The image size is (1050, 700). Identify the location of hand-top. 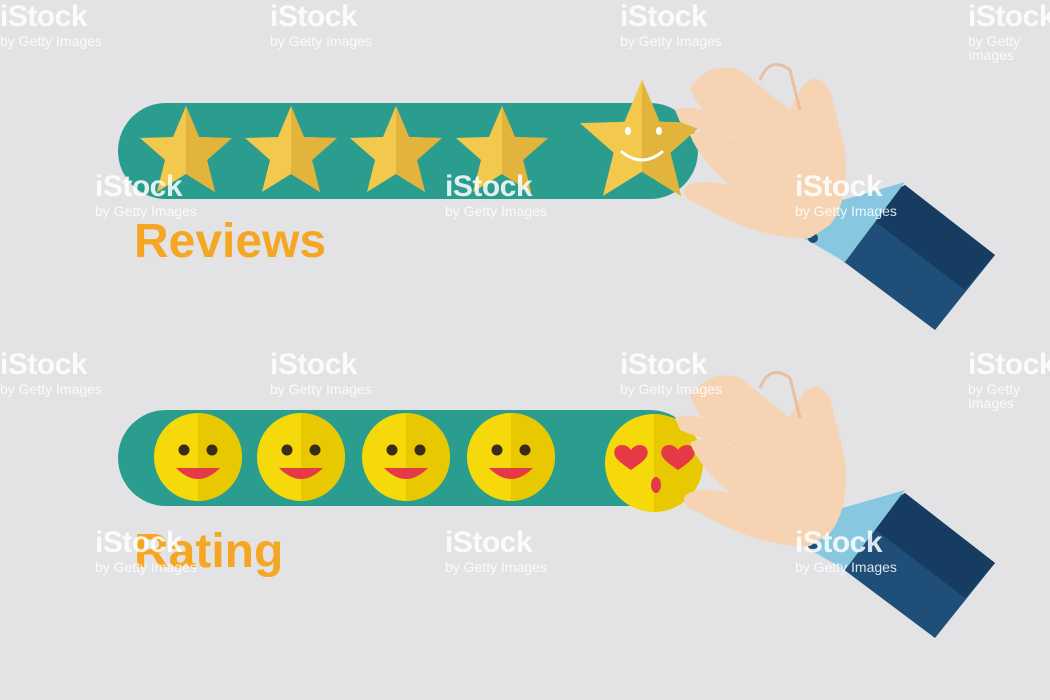
(835, 196).